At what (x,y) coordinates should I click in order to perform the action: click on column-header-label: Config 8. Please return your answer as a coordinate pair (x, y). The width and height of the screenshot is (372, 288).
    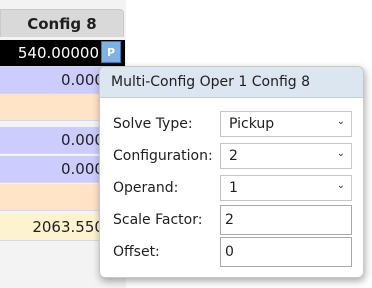
    Looking at the image, I should click on (62, 23).